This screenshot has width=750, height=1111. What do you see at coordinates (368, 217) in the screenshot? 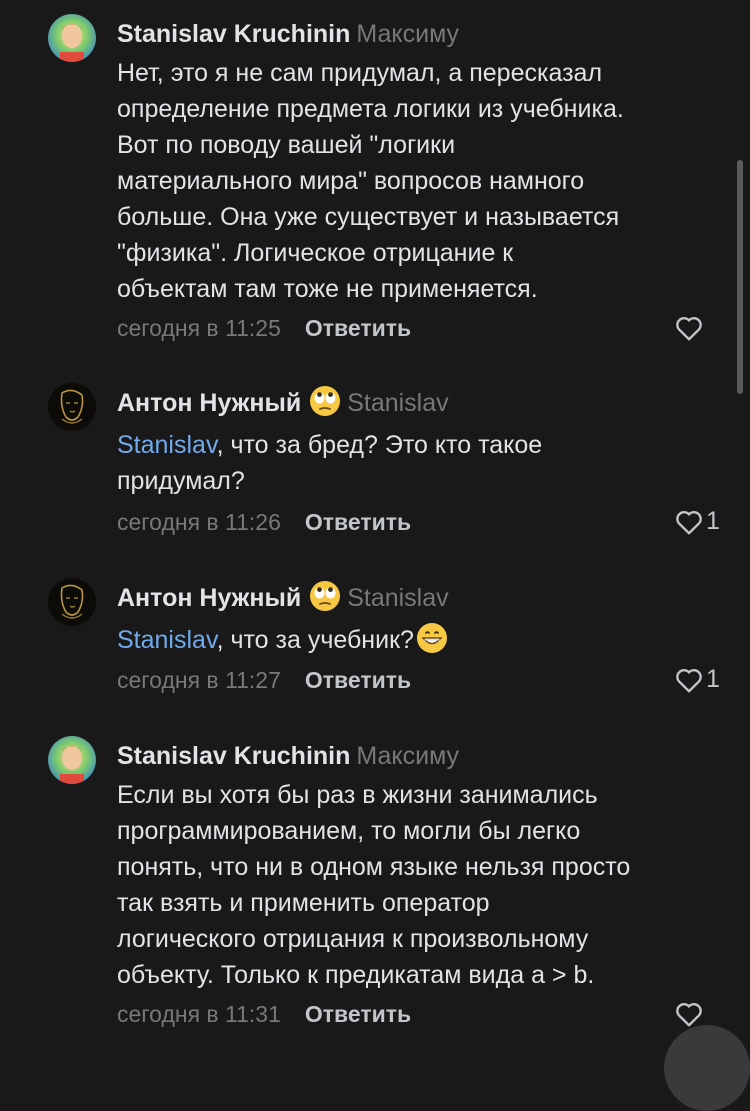
I see `text-line: больше. Она уже существует и называется` at bounding box center [368, 217].